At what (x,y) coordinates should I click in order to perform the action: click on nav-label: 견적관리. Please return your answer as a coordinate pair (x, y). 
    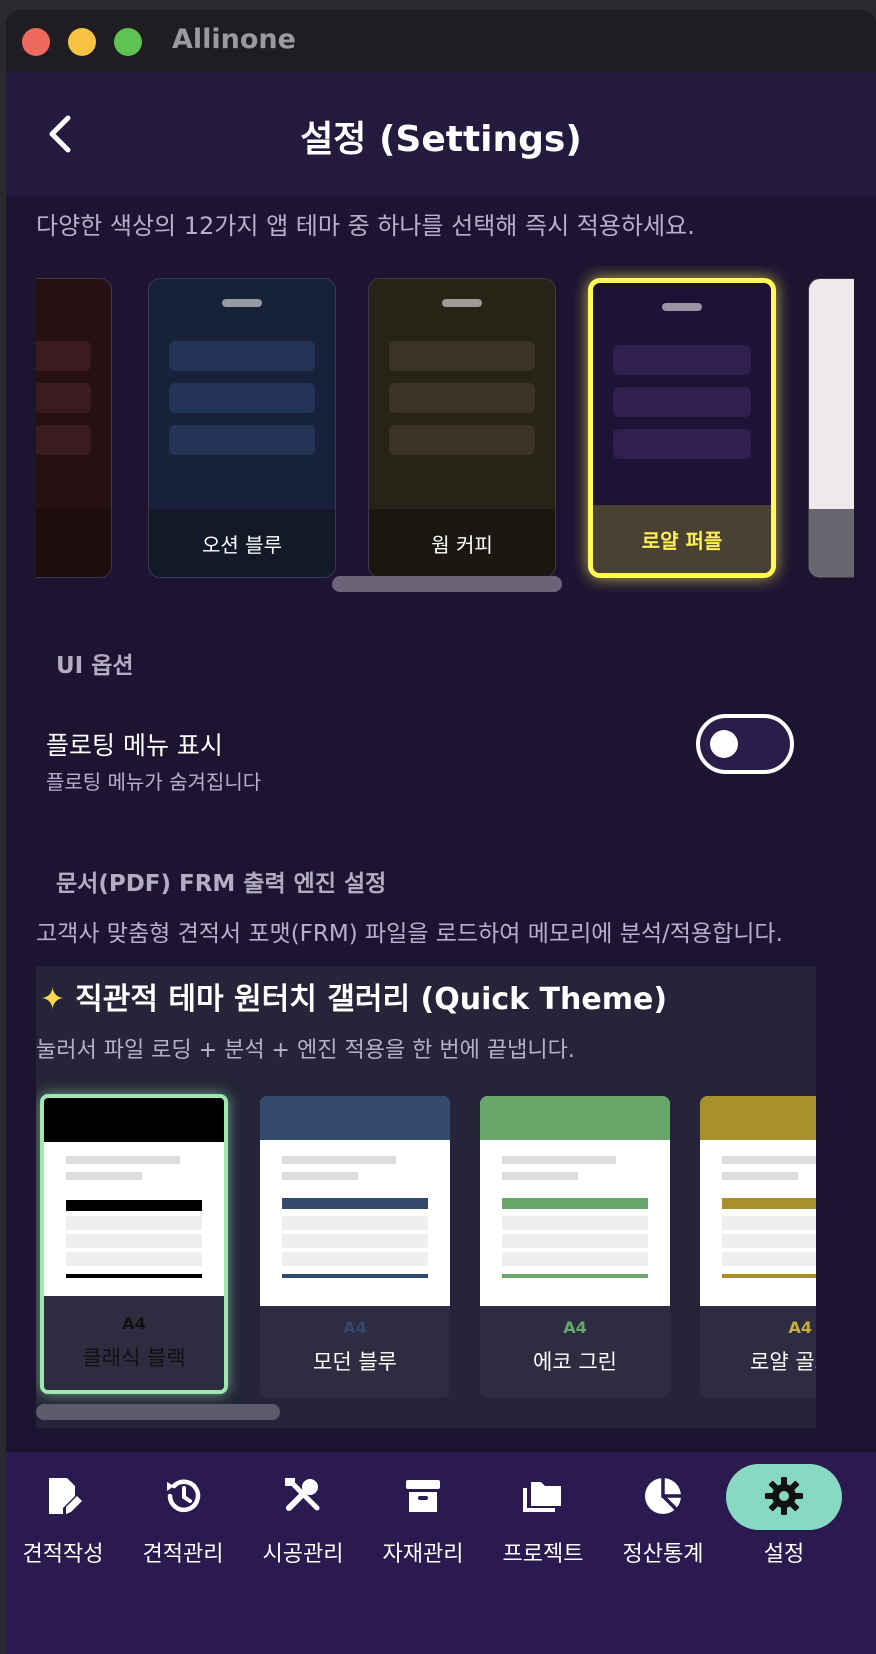
    Looking at the image, I should click on (183, 1554).